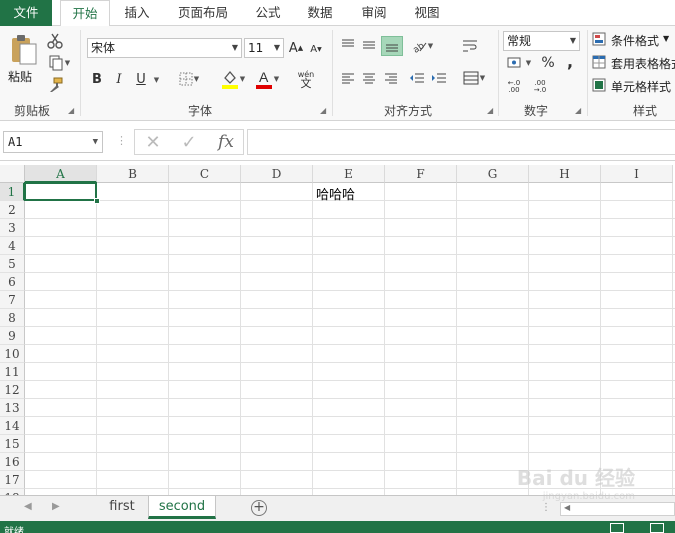 This screenshot has width=675, height=533. I want to click on row-header-5: 5, so click(12, 264).